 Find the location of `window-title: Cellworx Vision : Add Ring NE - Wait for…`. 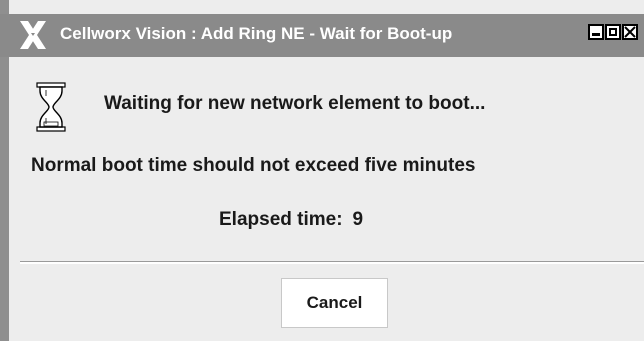

window-title: Cellworx Vision : Add Ring NE - Wait for… is located at coordinates (256, 33).